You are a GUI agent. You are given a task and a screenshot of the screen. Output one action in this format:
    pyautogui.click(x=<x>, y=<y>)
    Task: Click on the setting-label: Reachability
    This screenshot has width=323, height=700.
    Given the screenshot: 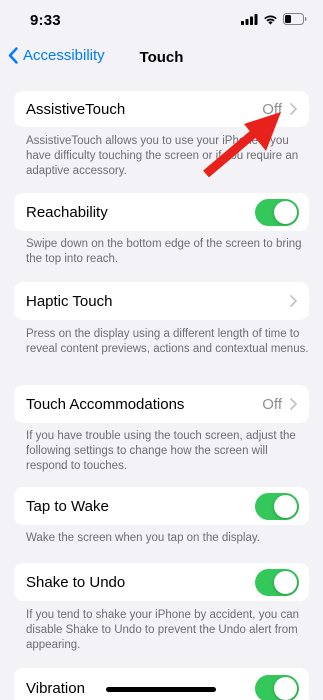 What is the action you would take?
    pyautogui.click(x=67, y=212)
    